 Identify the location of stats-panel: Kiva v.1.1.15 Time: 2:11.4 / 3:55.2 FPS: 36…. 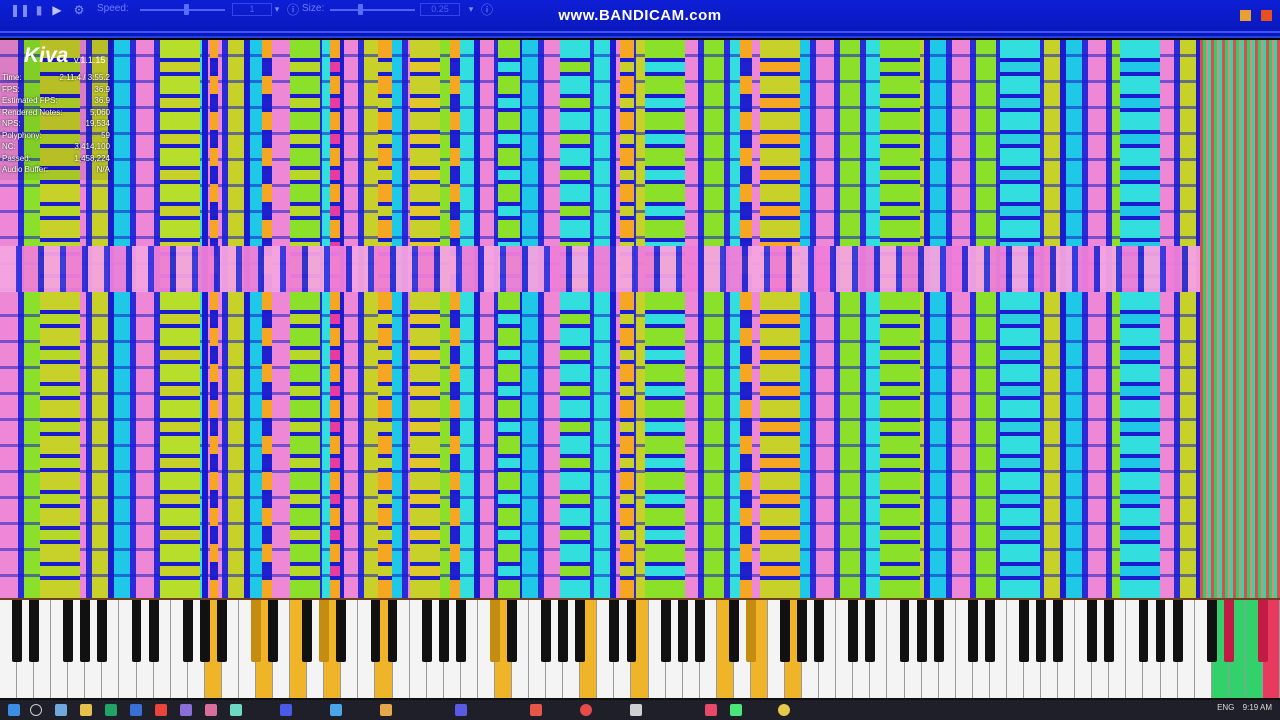
(56, 110).